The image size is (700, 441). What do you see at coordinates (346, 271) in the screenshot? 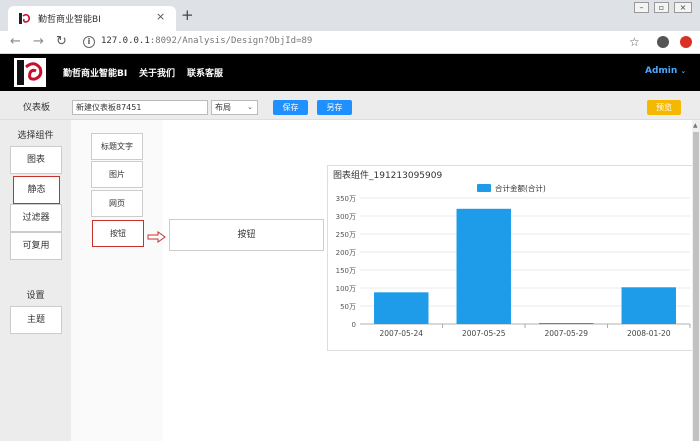
I see `y-tick-label: 150万` at bounding box center [346, 271].